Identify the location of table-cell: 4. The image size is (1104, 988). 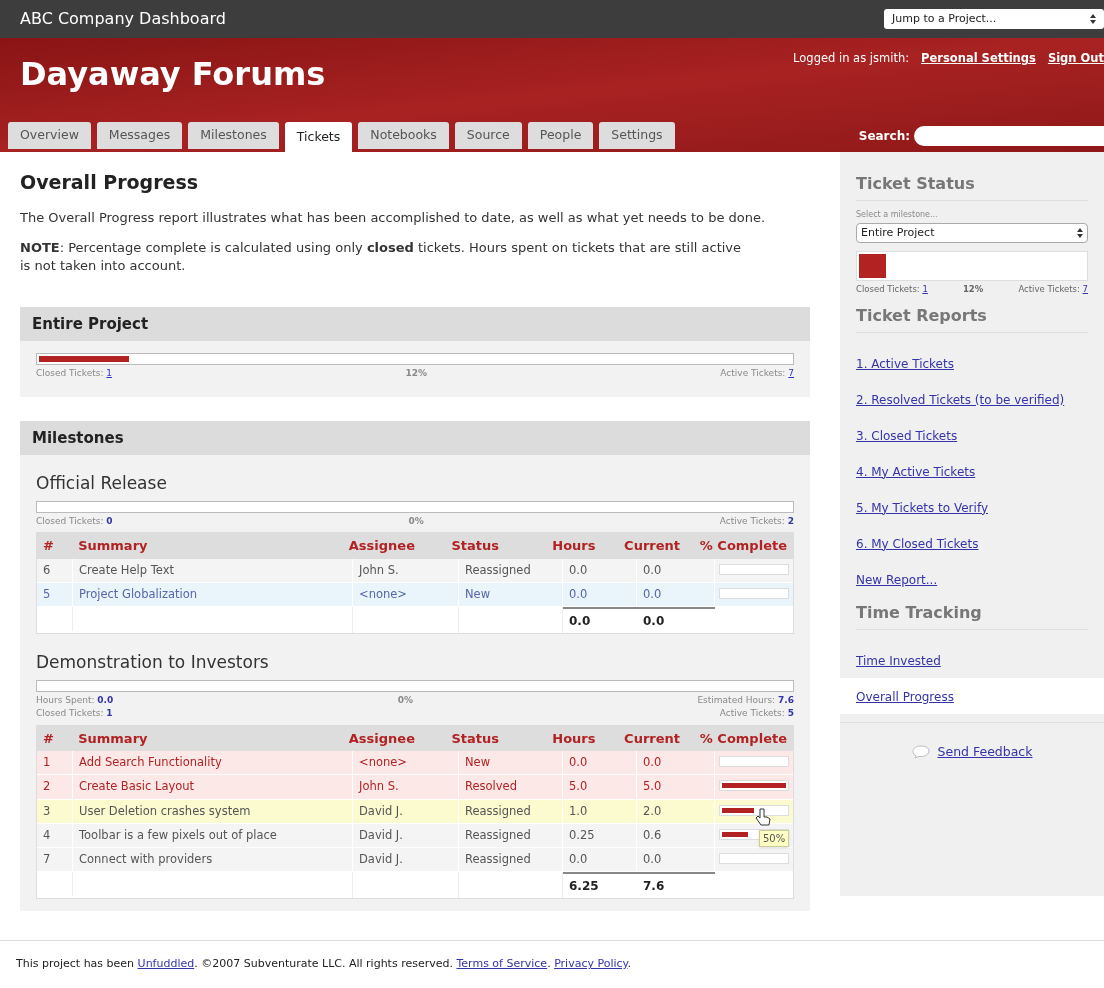
(55, 835).